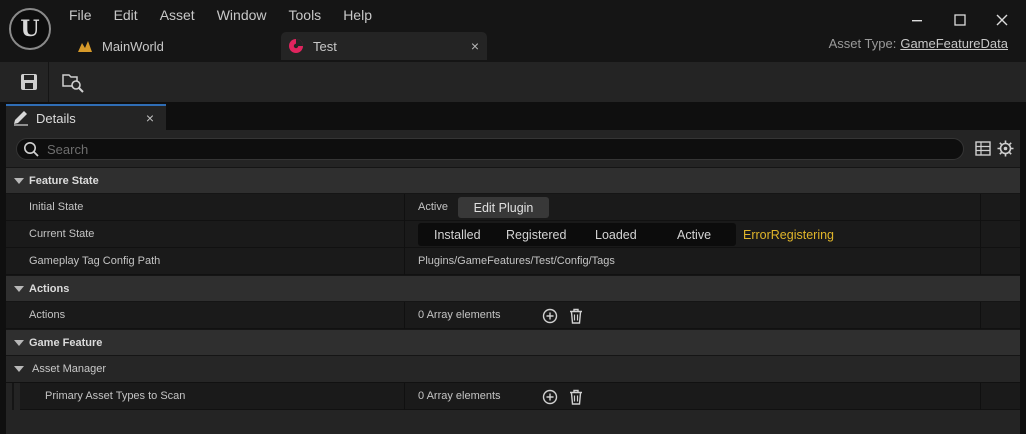 Image resolution: width=1026 pixels, height=434 pixels. I want to click on menu-help: Help, so click(357, 15).